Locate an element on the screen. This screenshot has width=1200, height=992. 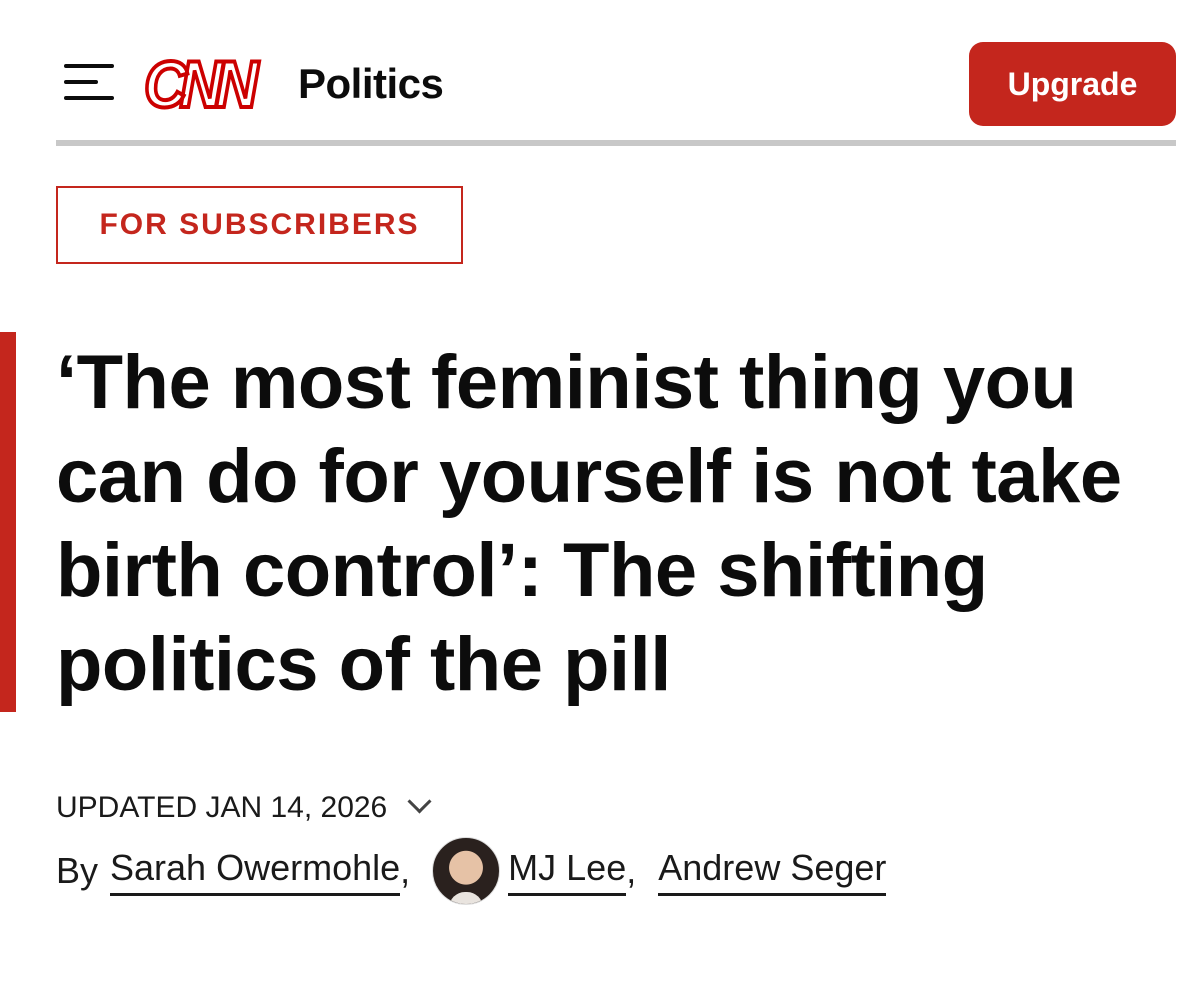
headline-accent-bar is located at coordinates (8, 522).